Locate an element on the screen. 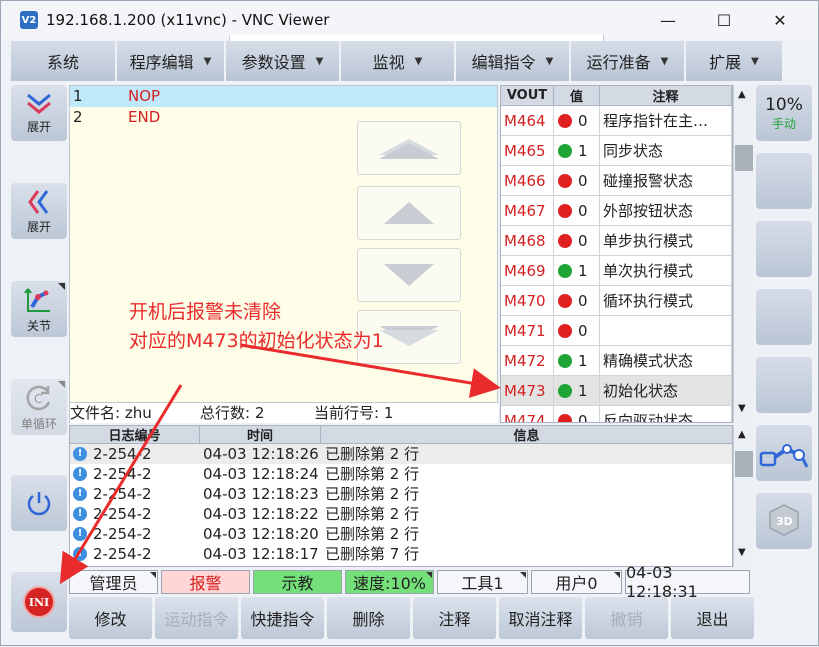 This screenshot has height=647, width=819. log-scroll-thumb is located at coordinates (744, 464).